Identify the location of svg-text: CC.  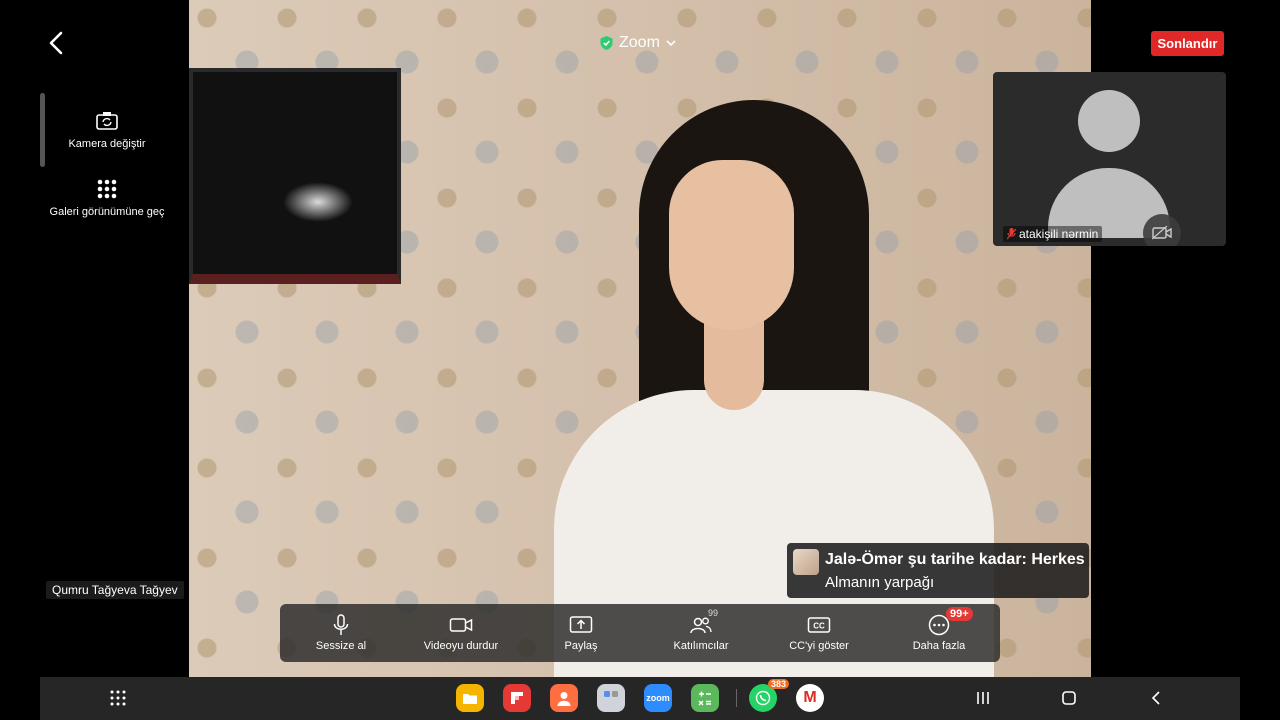
(819, 626).